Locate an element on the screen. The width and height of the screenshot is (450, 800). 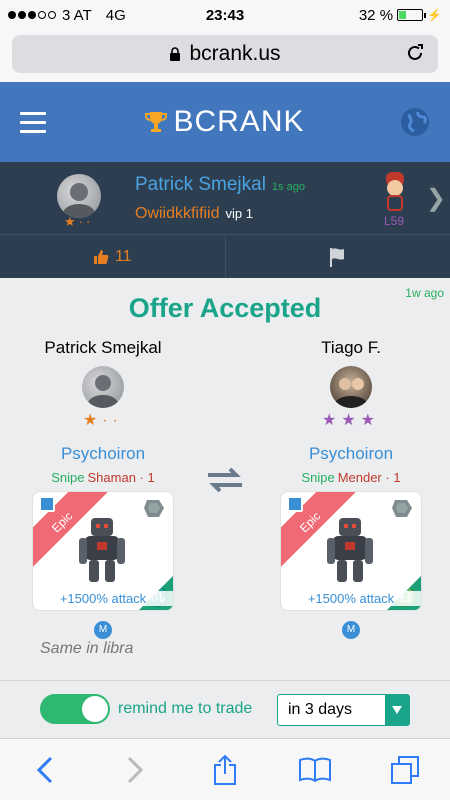
thumbs-up-icon is located at coordinates (101, 256).